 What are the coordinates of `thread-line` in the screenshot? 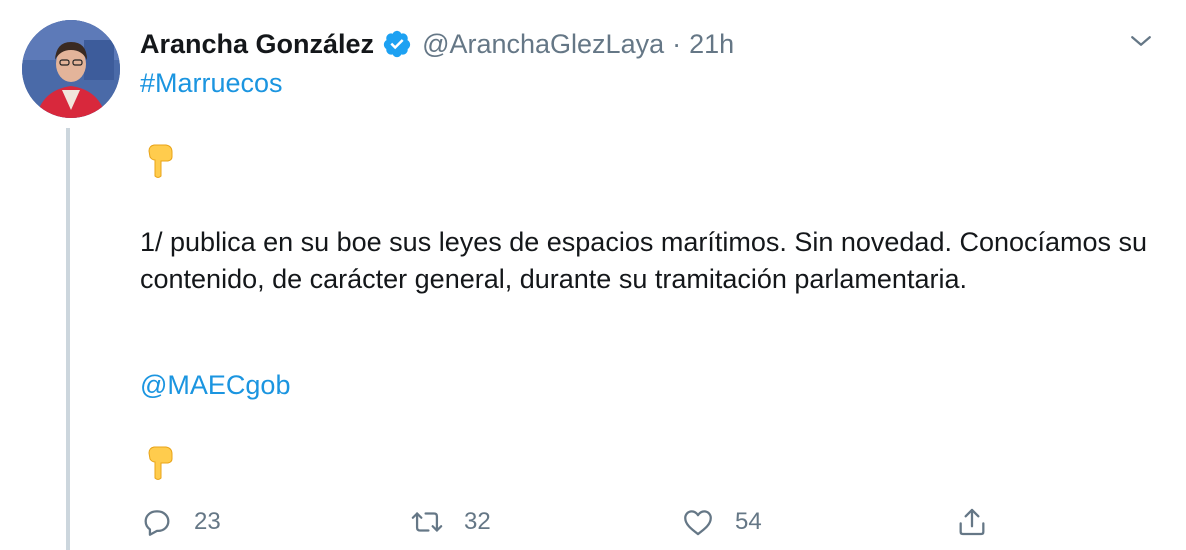 It's located at (68, 339).